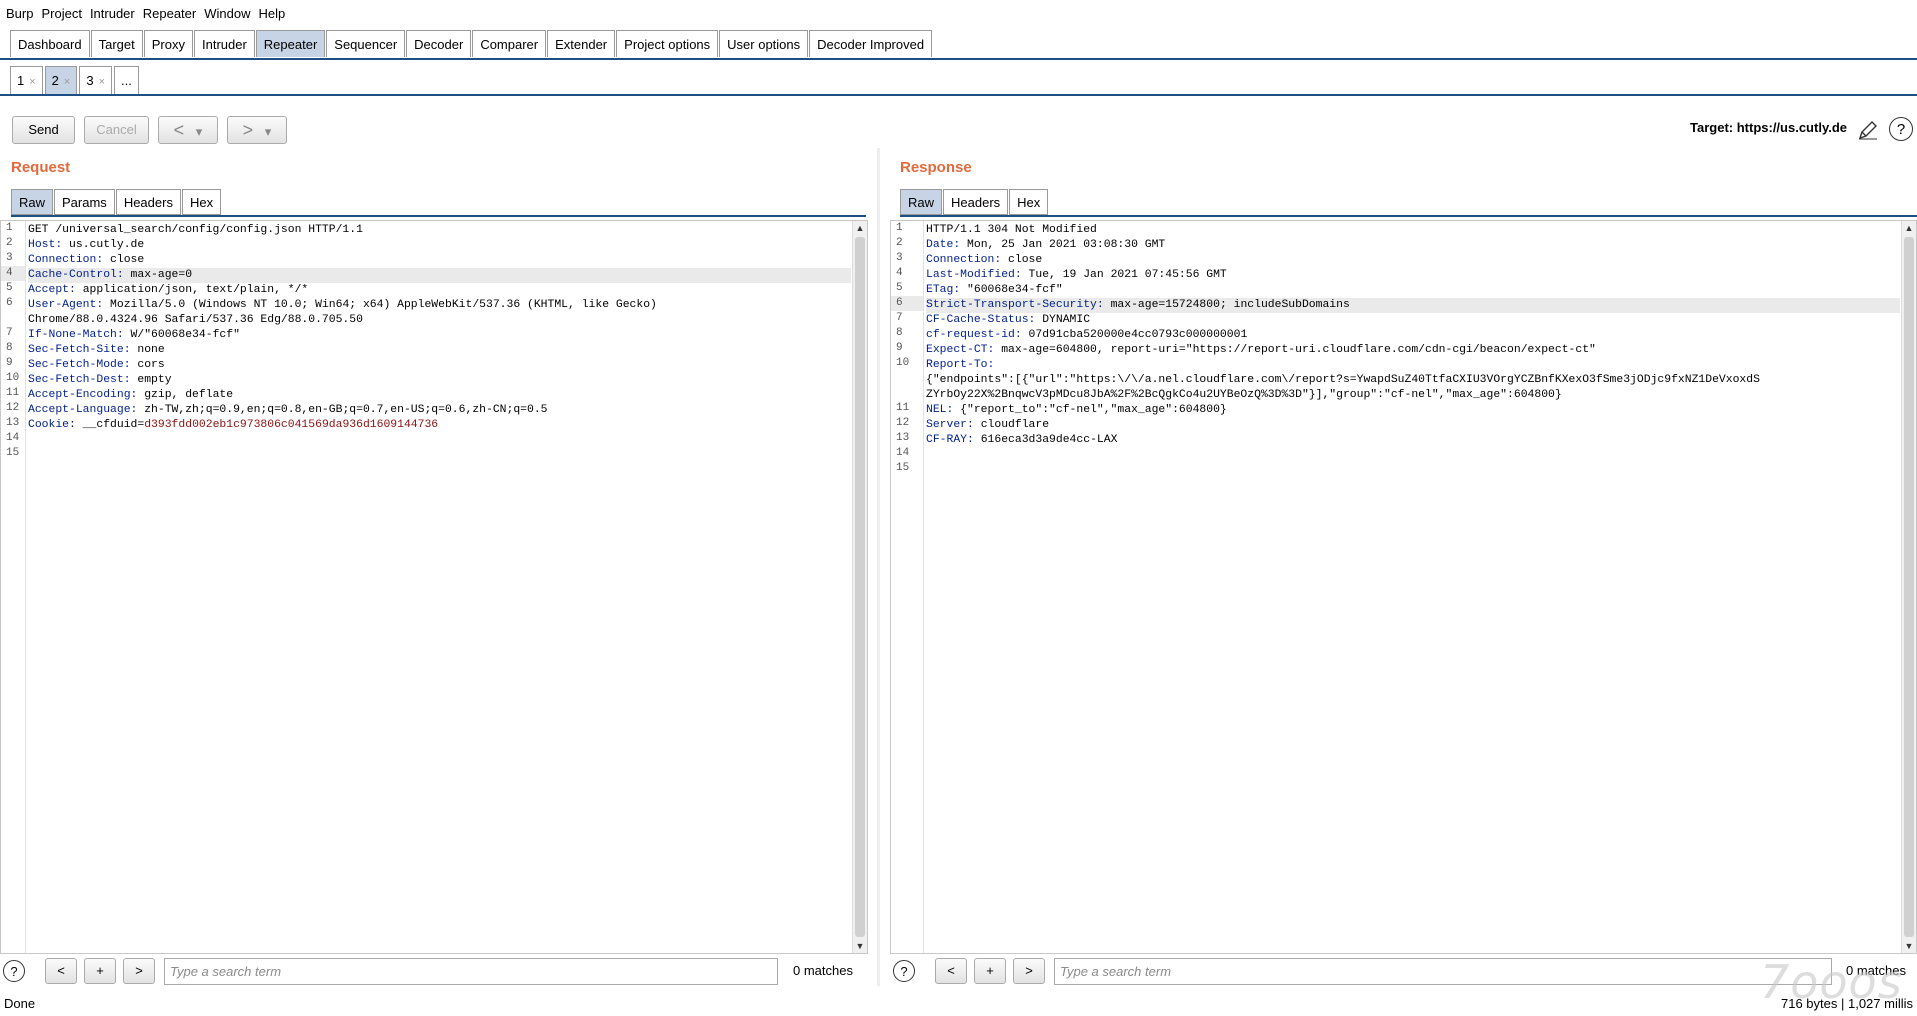 The image size is (1917, 1016). Describe the element at coordinates (290, 43) in the screenshot. I see `tab-repeater: Repeater` at that location.